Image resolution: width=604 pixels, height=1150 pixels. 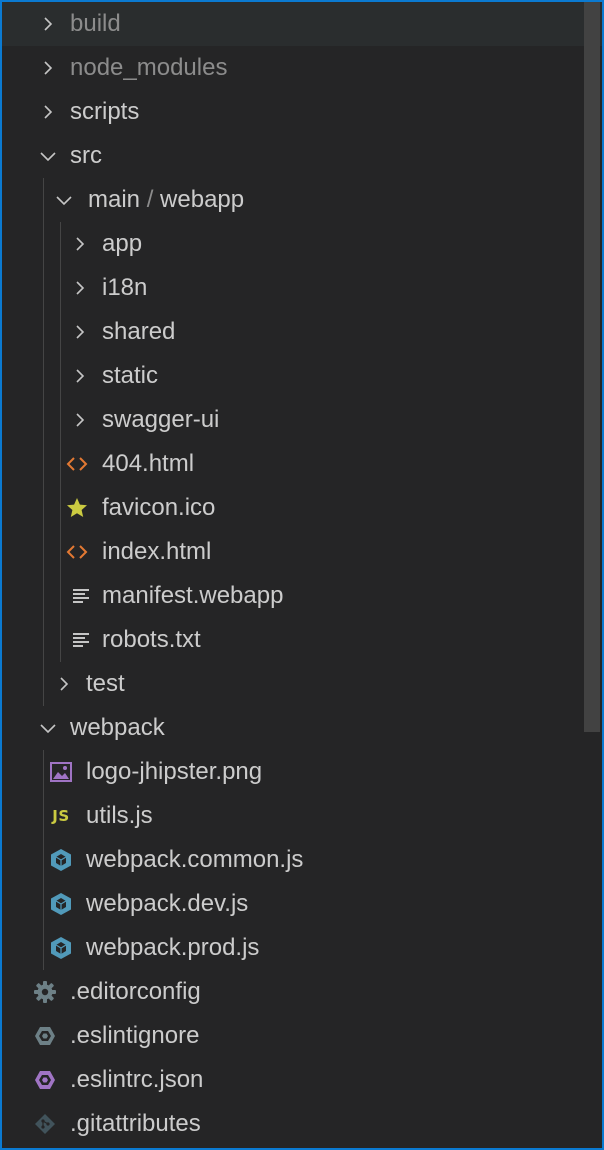 What do you see at coordinates (61, 772) in the screenshot?
I see `image-icon` at bounding box center [61, 772].